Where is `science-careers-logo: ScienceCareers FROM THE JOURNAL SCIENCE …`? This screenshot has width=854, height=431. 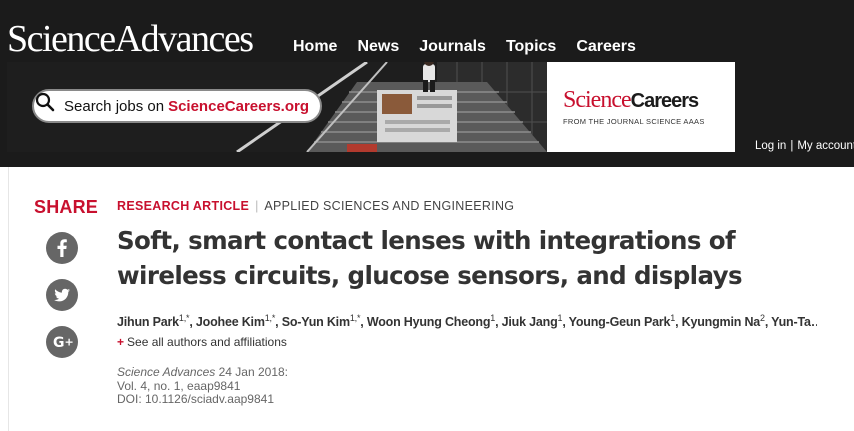
science-careers-logo: ScienceCareers FROM THE JOURNAL SCIENCE … is located at coordinates (641, 107).